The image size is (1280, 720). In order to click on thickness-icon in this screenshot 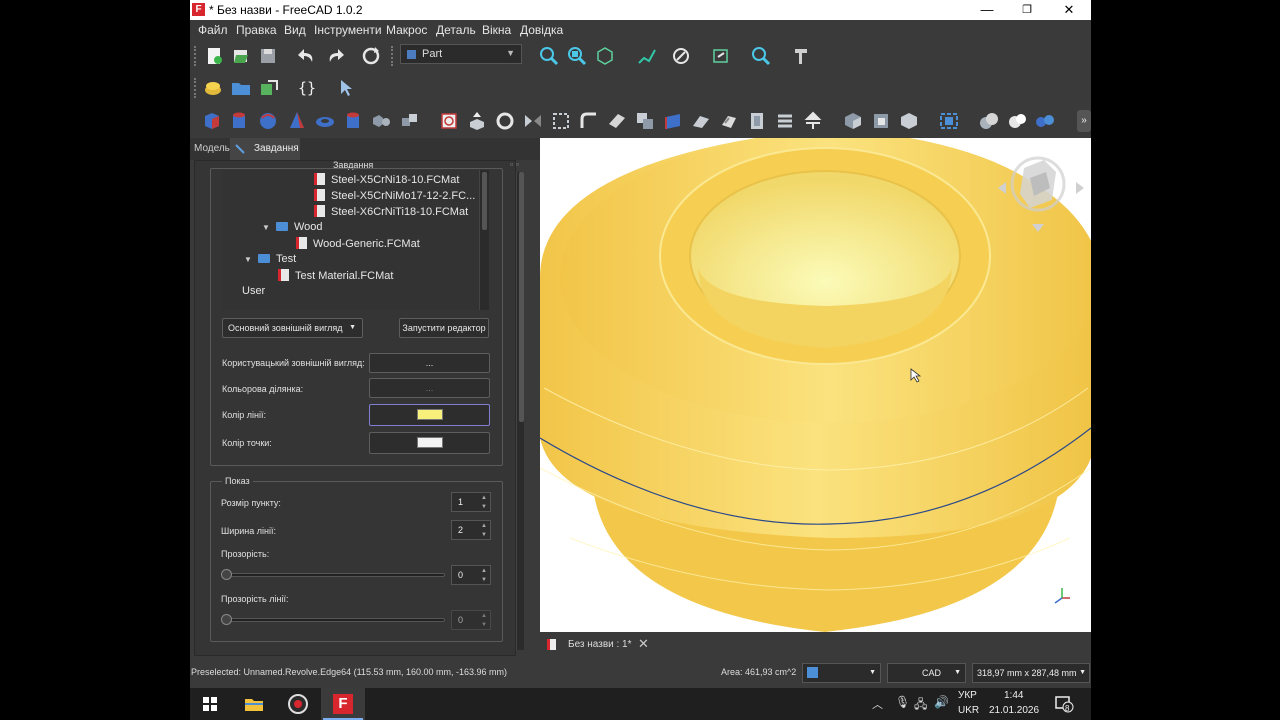, I will do `click(729, 121)`.